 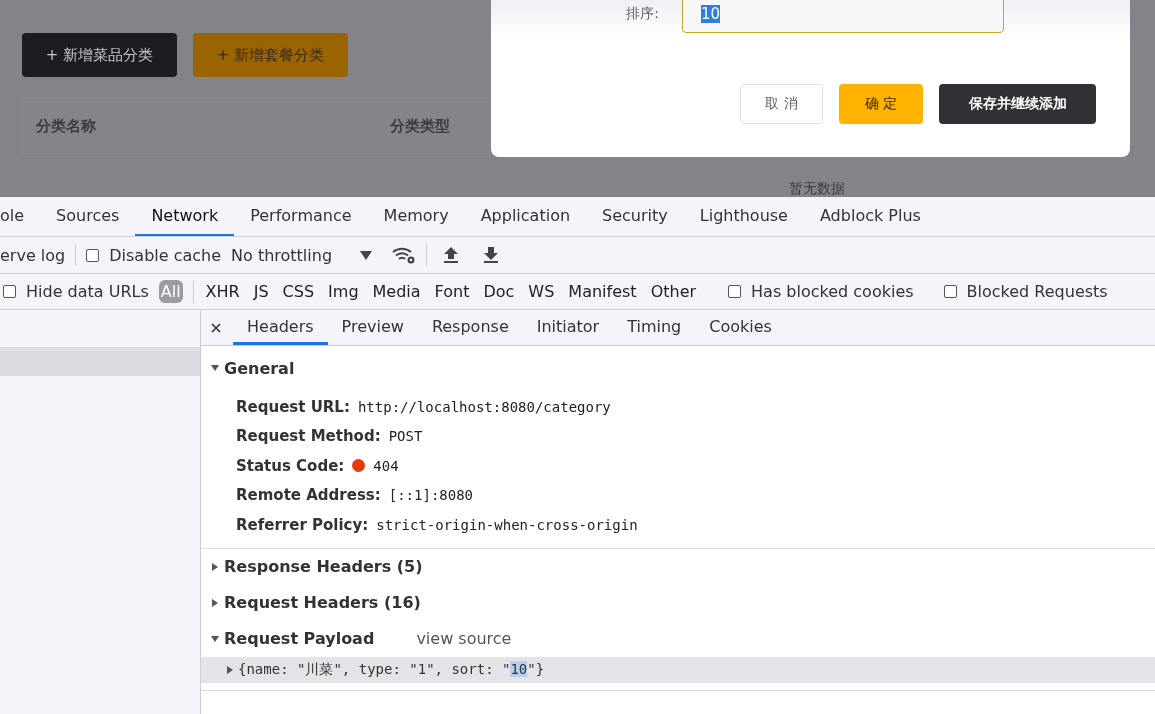 What do you see at coordinates (396, 291) in the screenshot?
I see `filter-type: Media` at bounding box center [396, 291].